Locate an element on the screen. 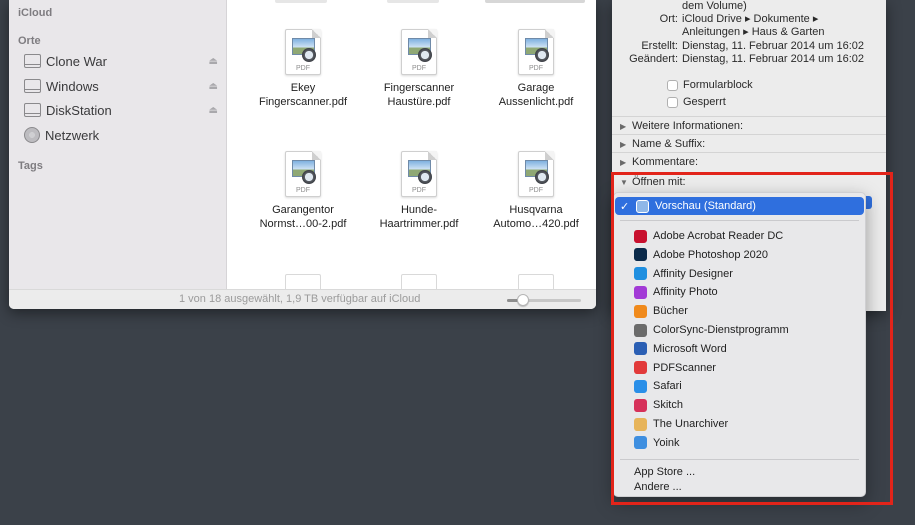  file-item: PDF Garangentor Normst…00-2.pdf is located at coordinates (303, 191).